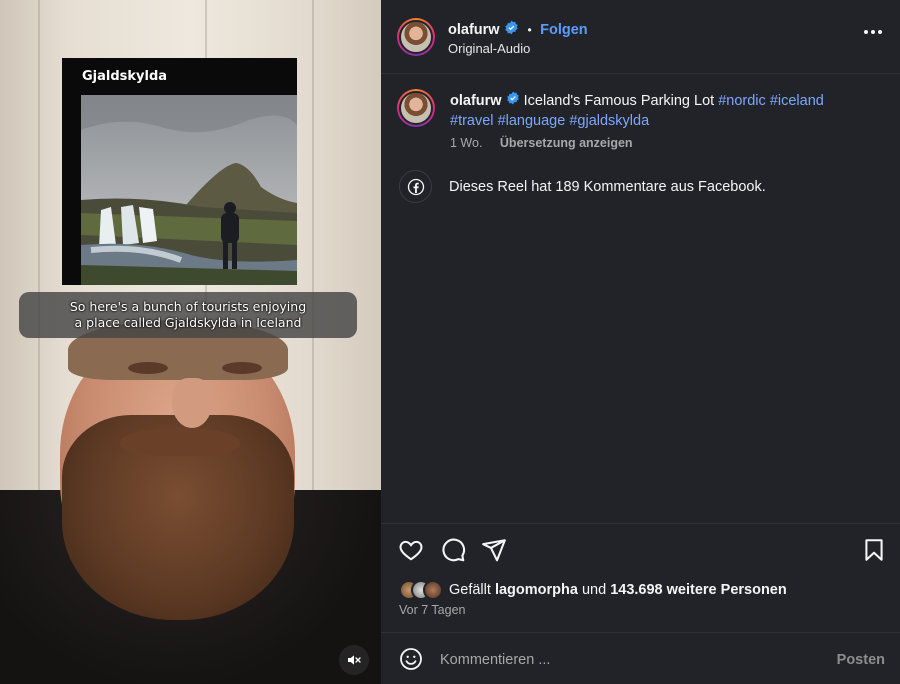 The height and width of the screenshot is (684, 900). What do you see at coordinates (188, 322) in the screenshot?
I see `subtitle-line: a place called Gjaldskylda in Iceland` at bounding box center [188, 322].